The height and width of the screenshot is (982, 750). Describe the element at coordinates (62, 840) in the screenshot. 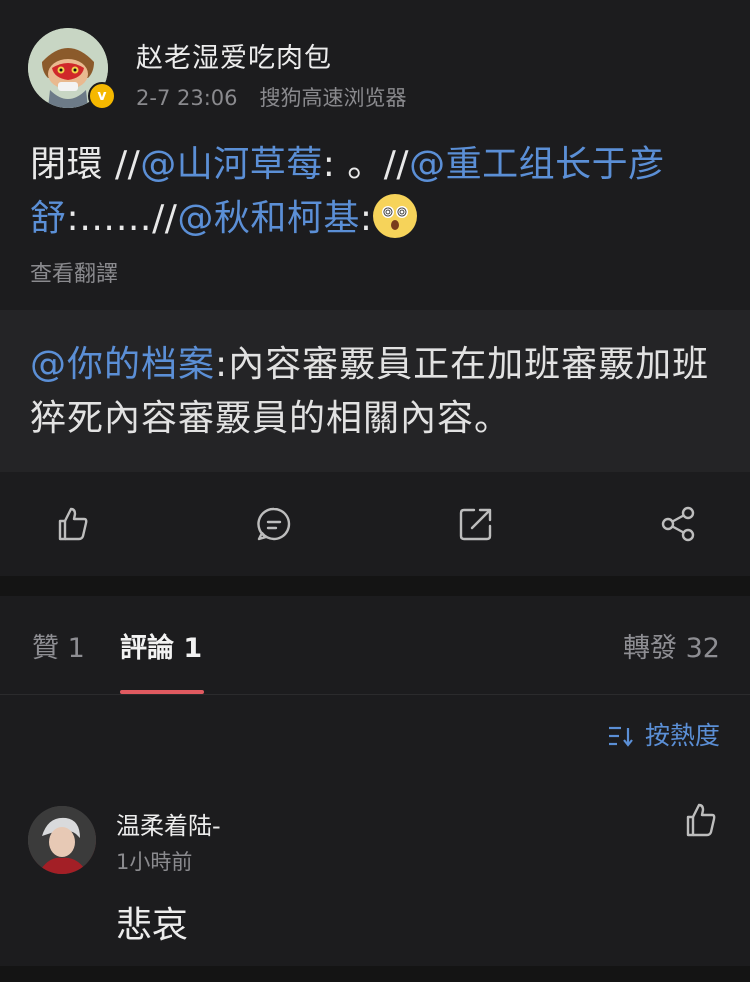

I see `commenter-avatar` at that location.